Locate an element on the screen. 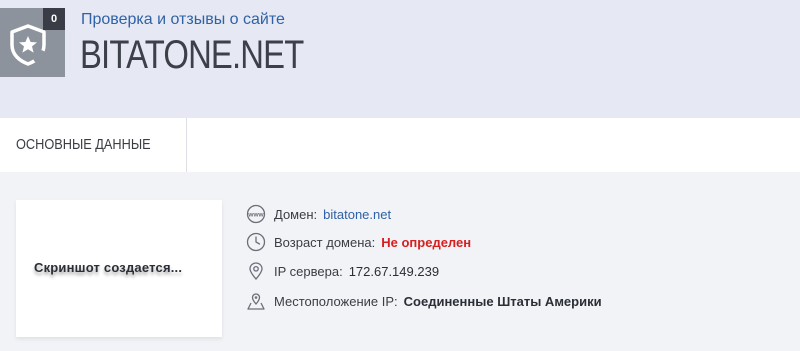 The height and width of the screenshot is (351, 800). ip-location-label: Местоположение IP: is located at coordinates (336, 301).